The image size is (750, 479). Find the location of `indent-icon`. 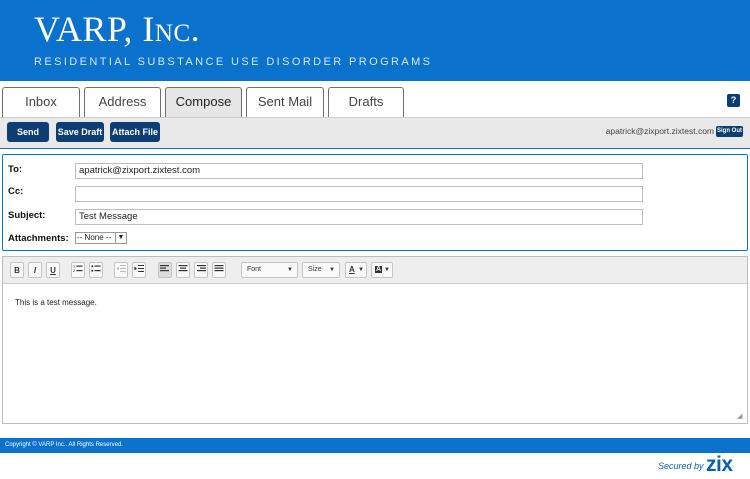

indent-icon is located at coordinates (139, 270).